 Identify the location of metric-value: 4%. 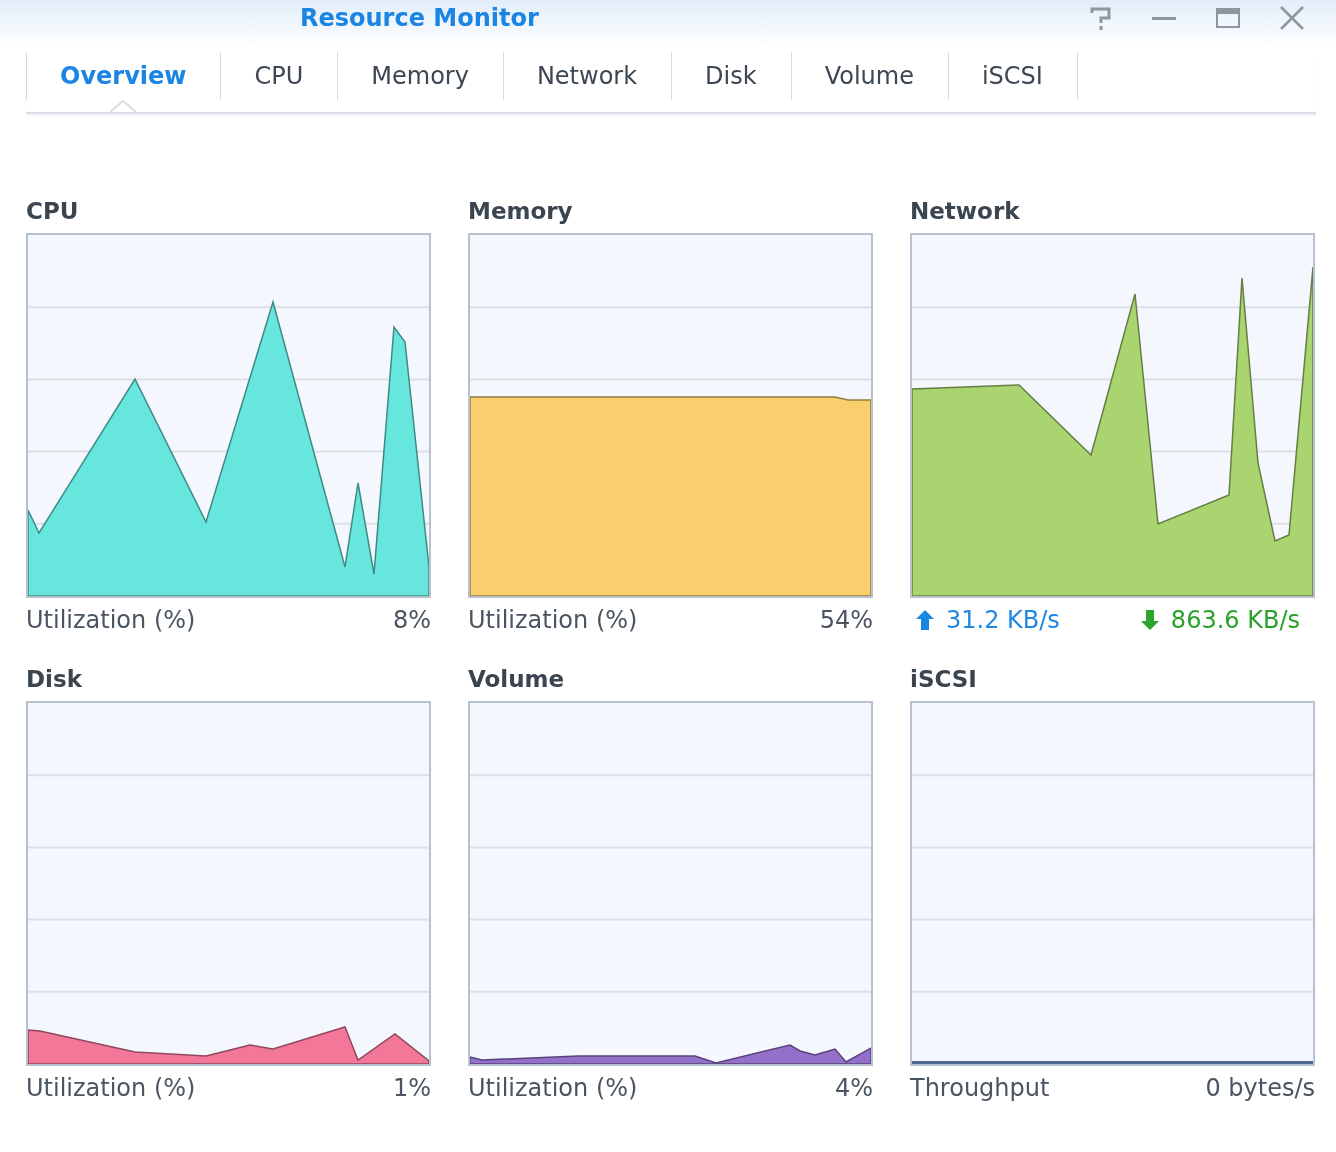
(853, 1088).